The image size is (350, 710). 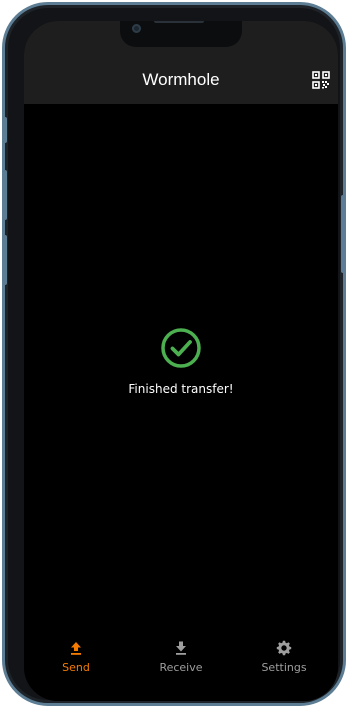 What do you see at coordinates (181, 389) in the screenshot?
I see `status-message: Finished transfer!` at bounding box center [181, 389].